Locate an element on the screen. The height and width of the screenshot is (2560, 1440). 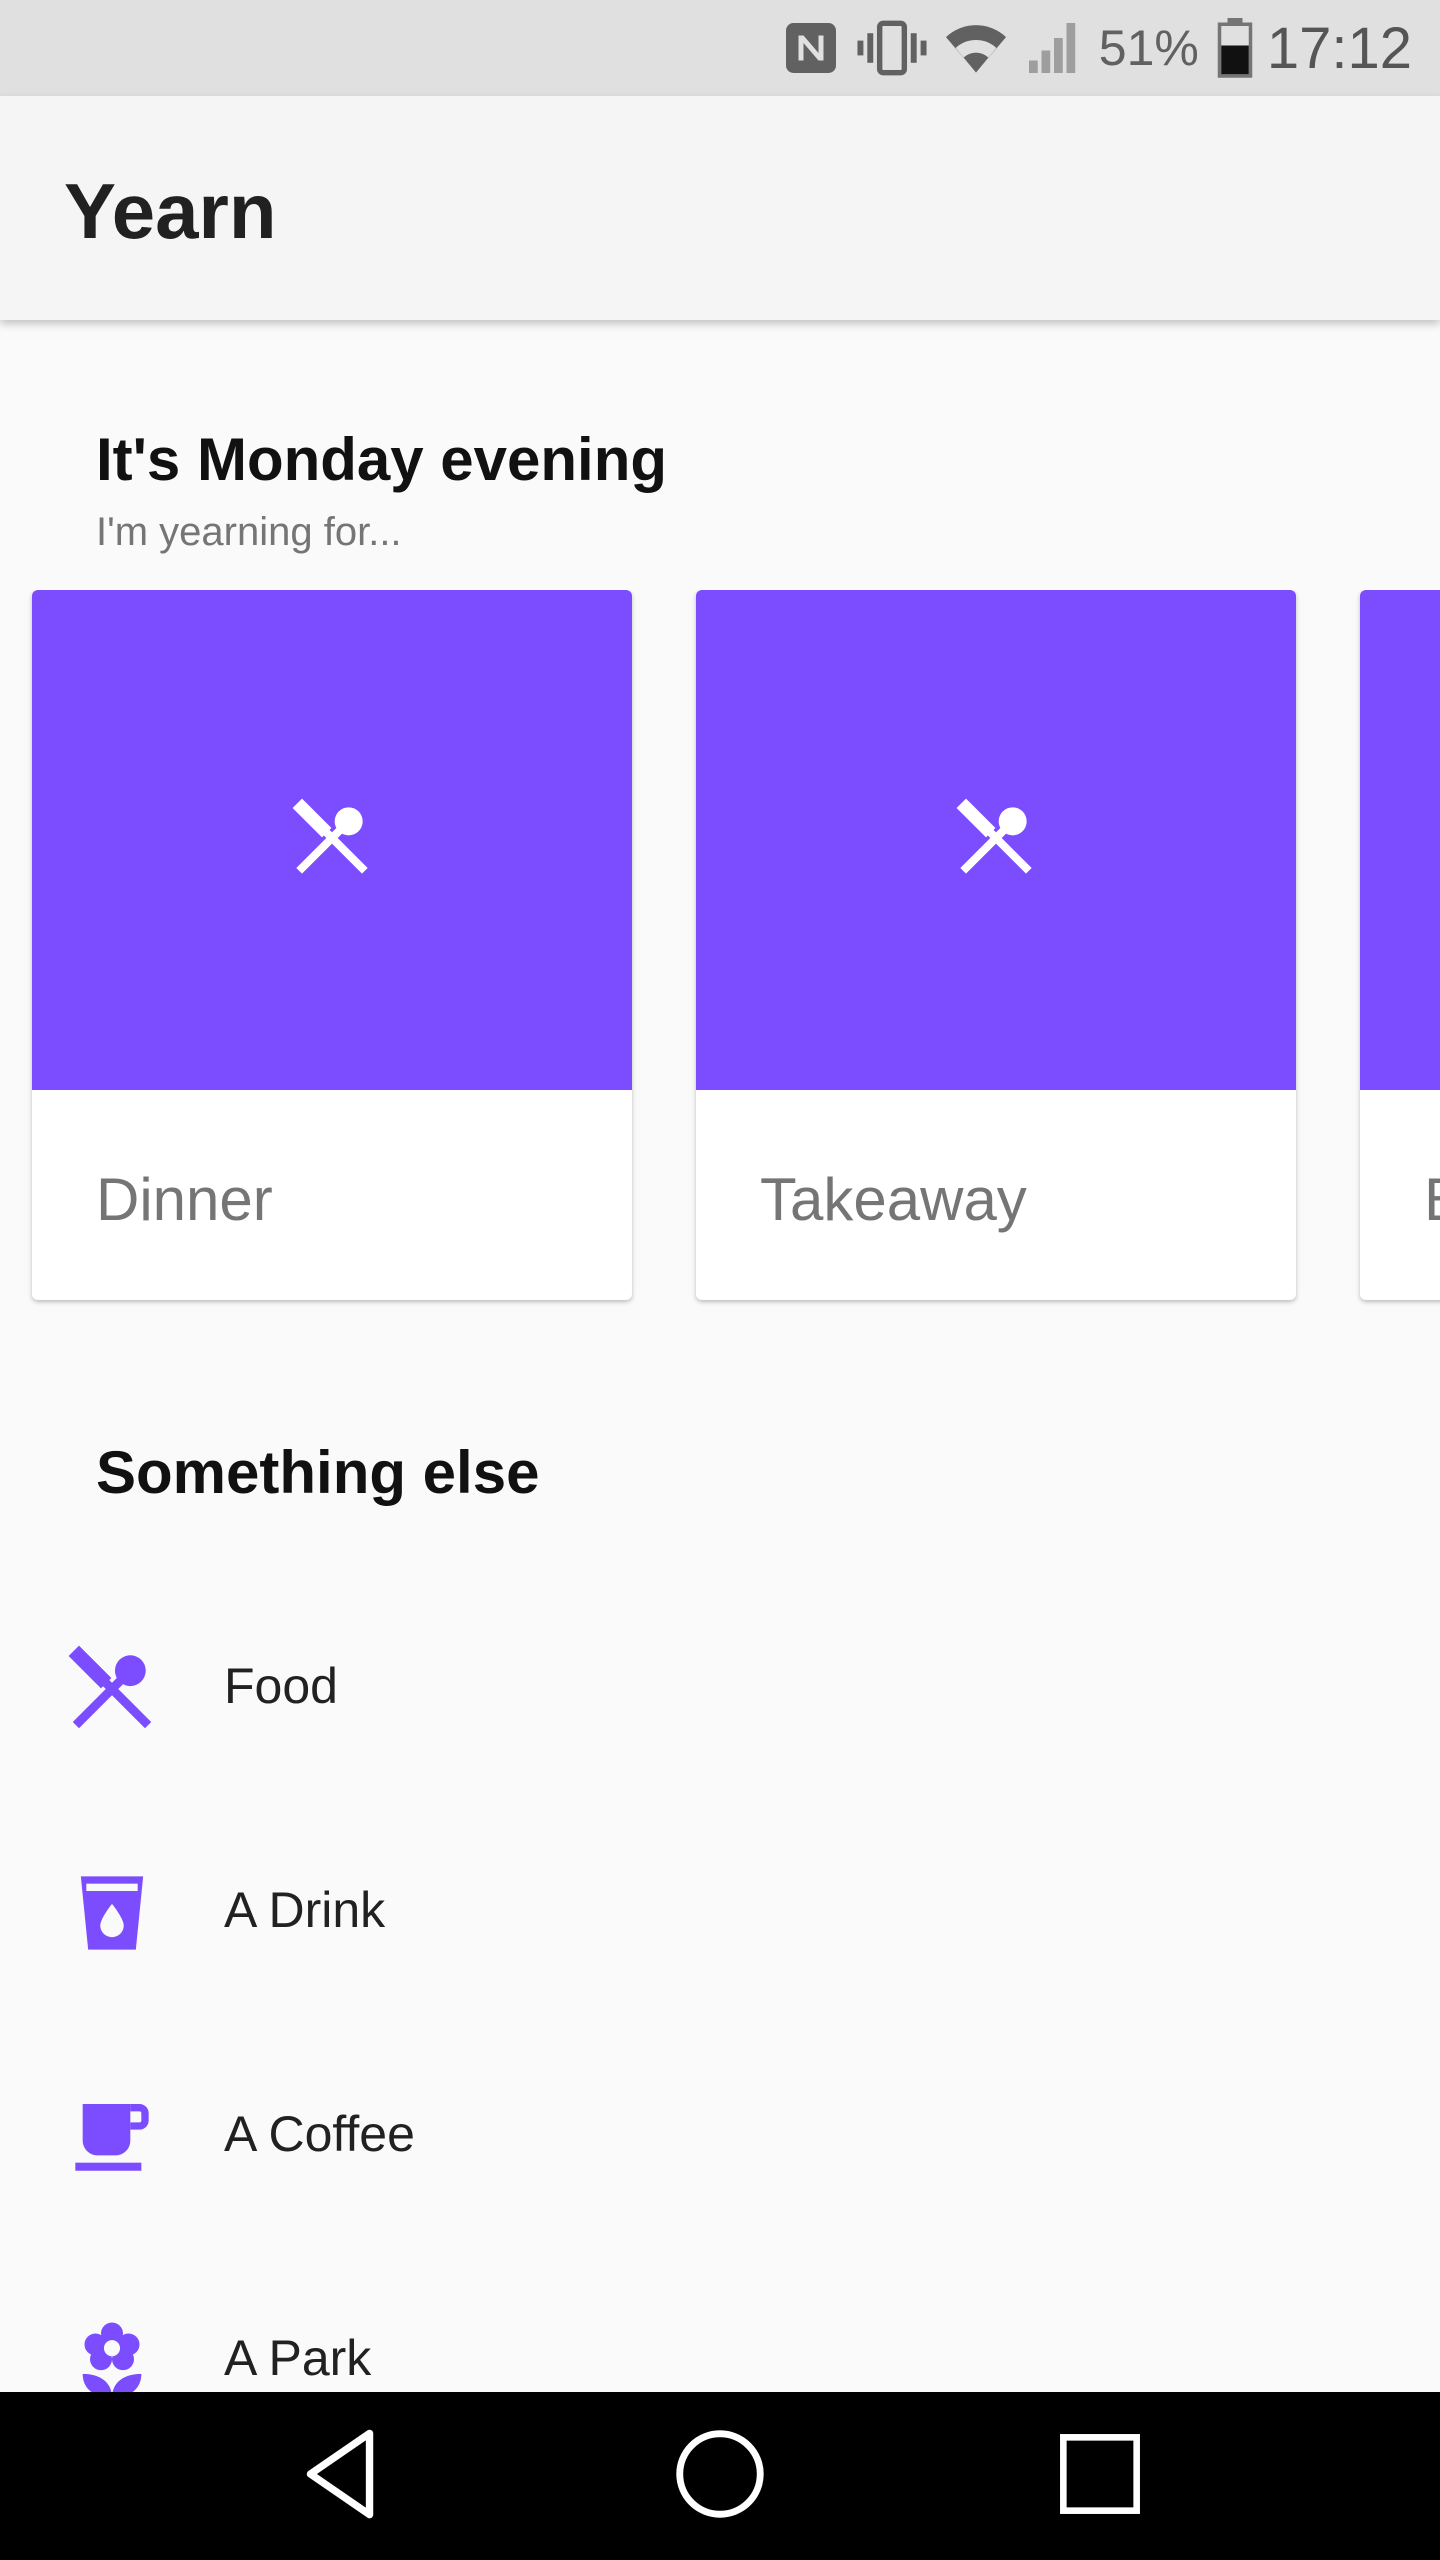
back-button is located at coordinates (340, 2476).